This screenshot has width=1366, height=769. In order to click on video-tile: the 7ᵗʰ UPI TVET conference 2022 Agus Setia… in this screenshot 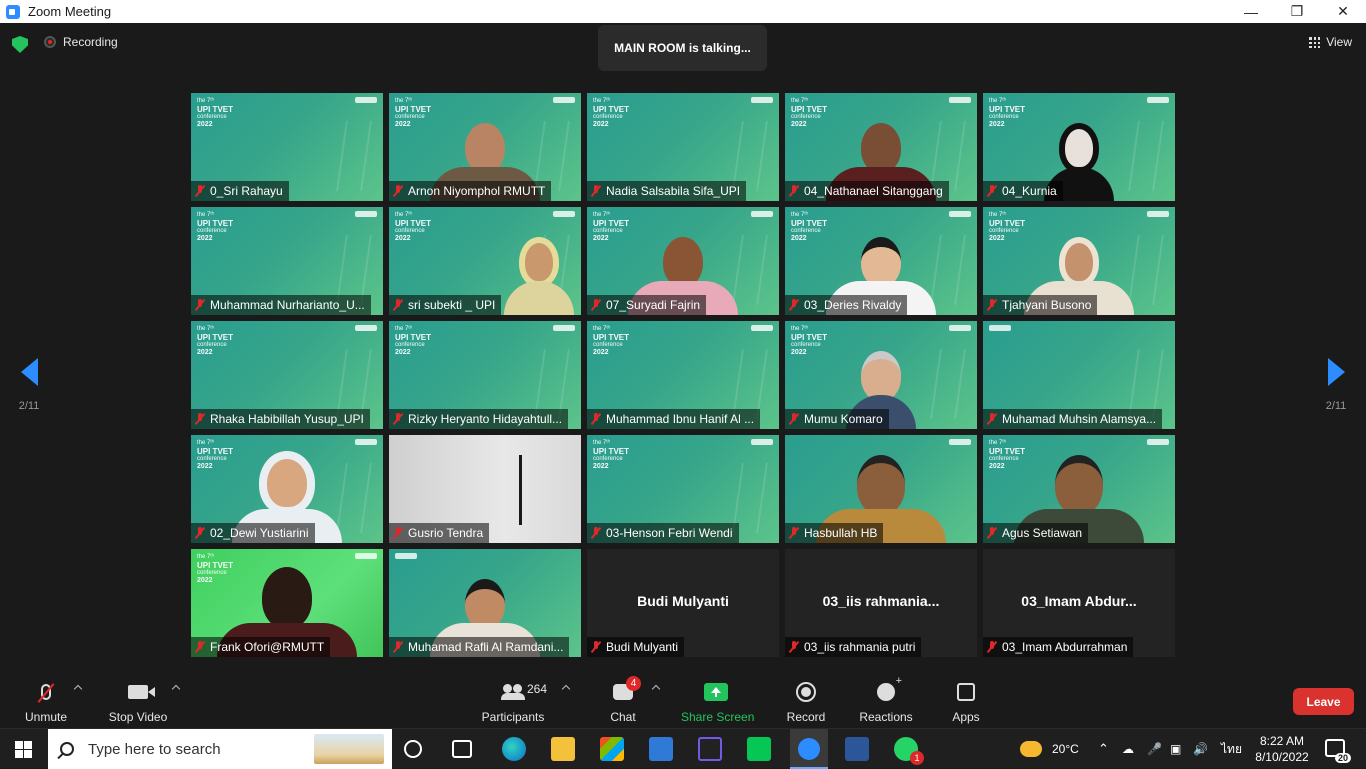, I will do `click(1079, 489)`.